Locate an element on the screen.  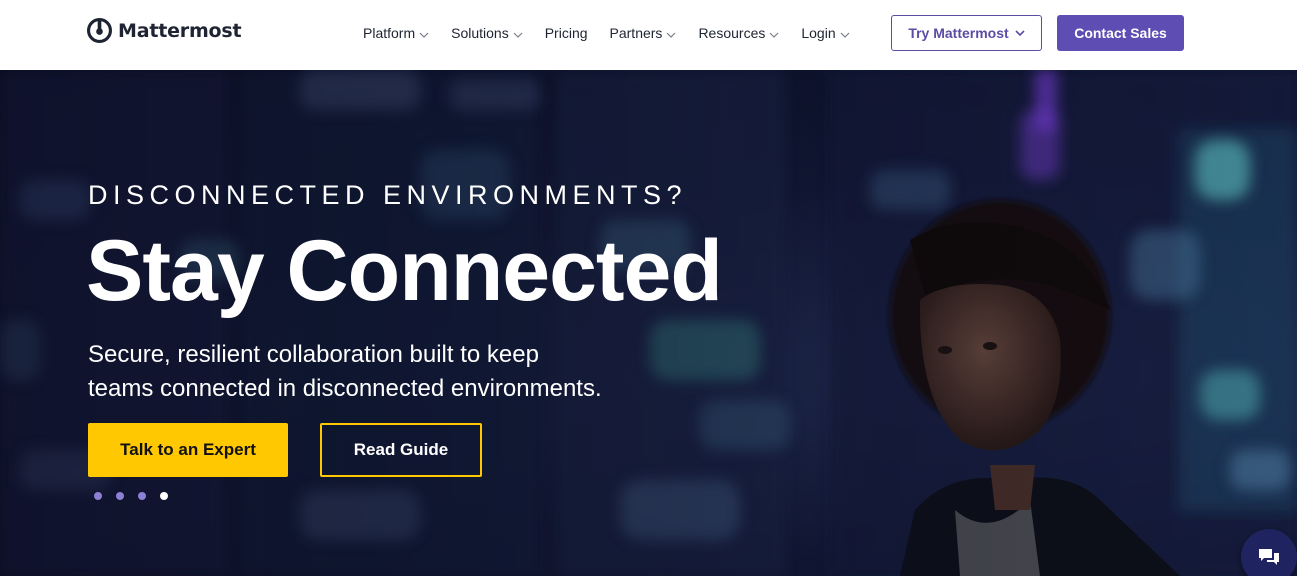
nav-item-label: Login is located at coordinates (818, 33).